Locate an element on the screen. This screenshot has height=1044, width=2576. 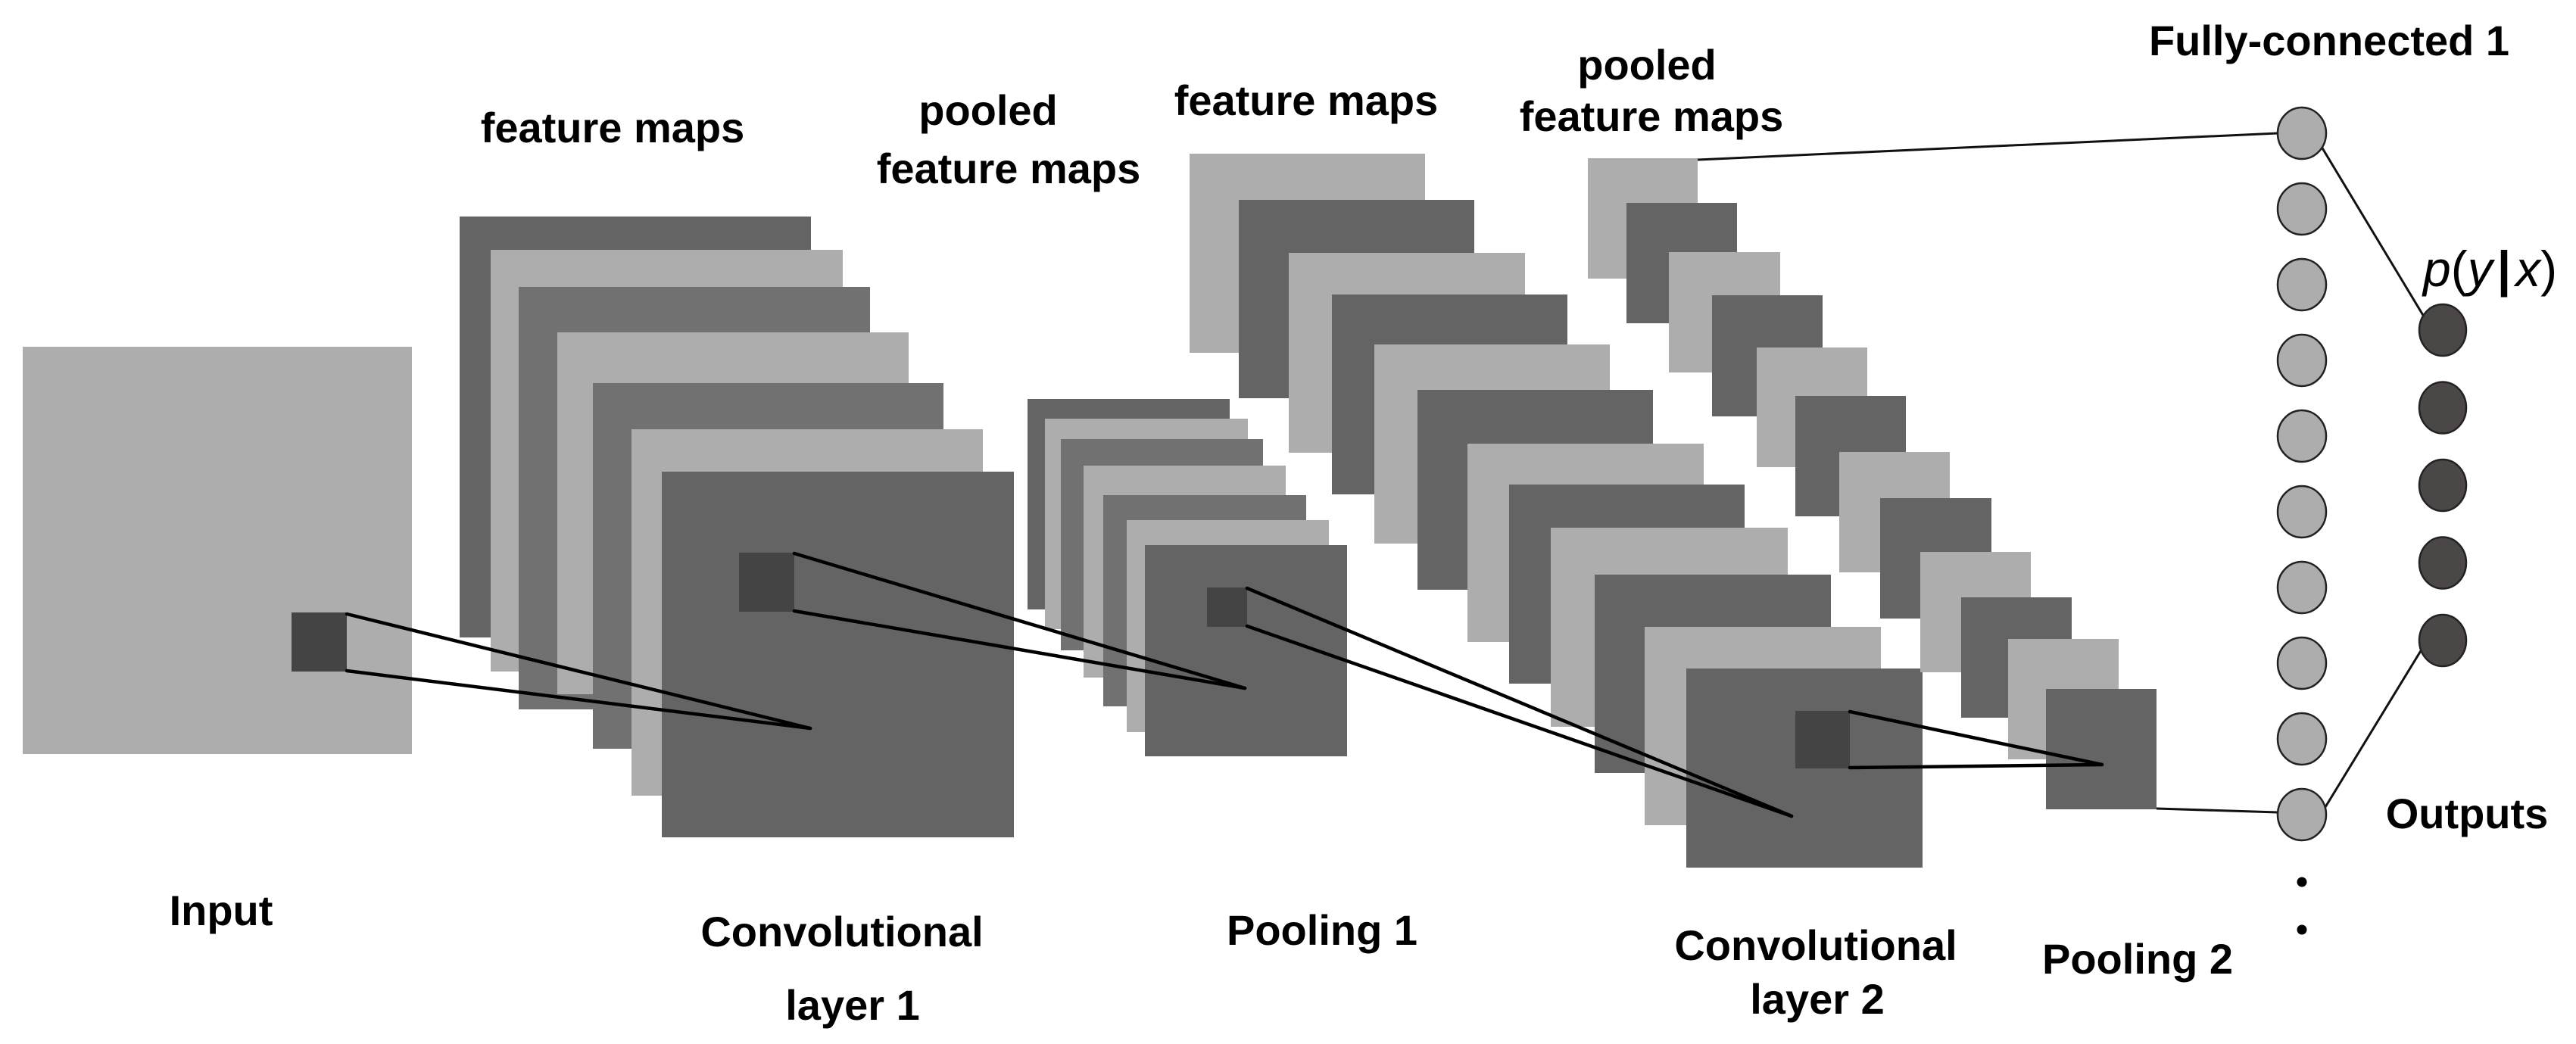
input-layer is located at coordinates (217, 550).